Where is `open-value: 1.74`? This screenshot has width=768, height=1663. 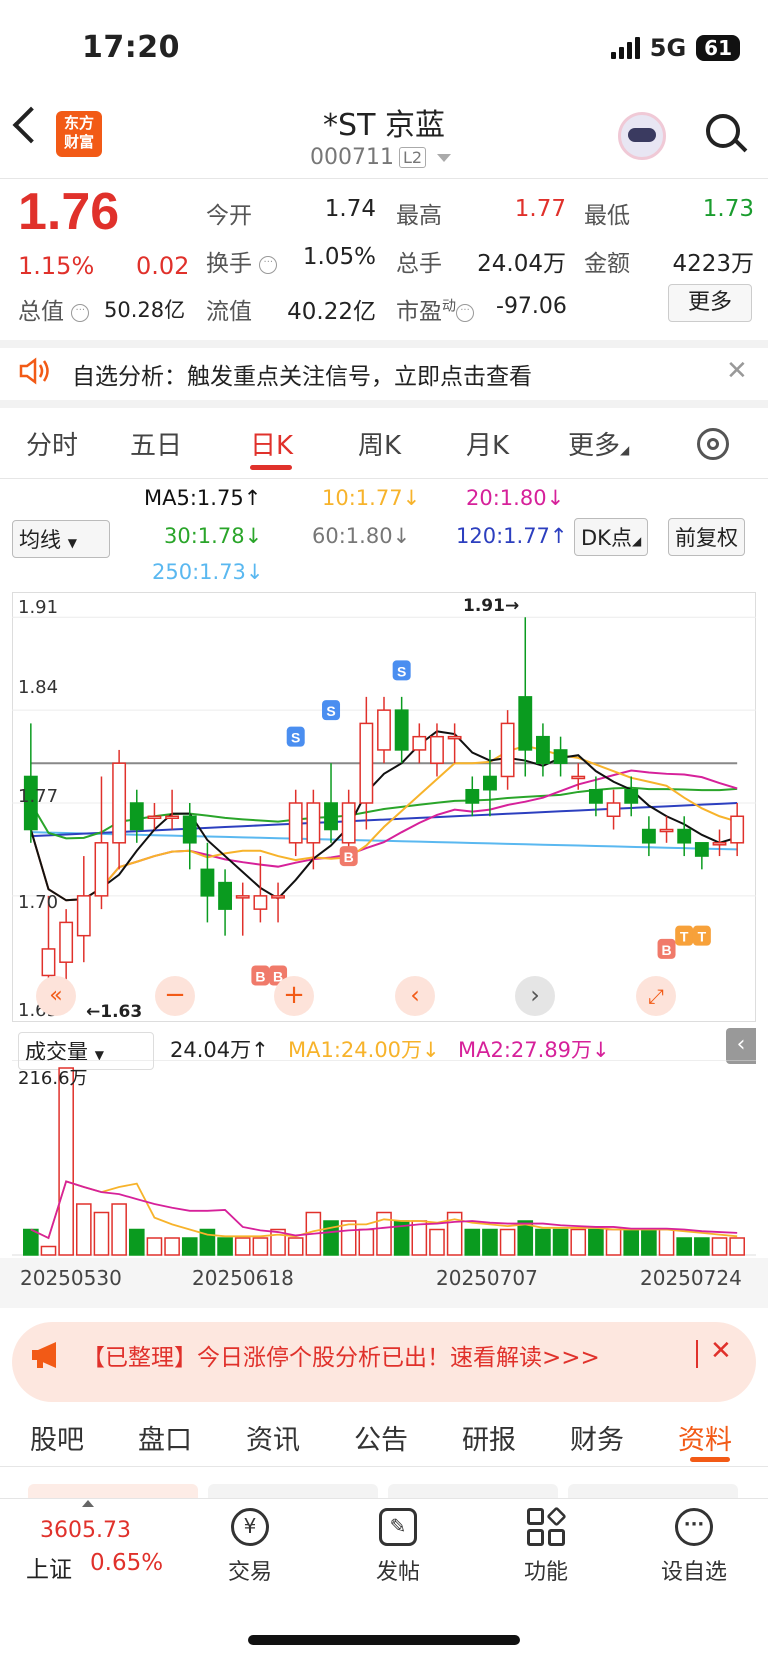 open-value: 1.74 is located at coordinates (350, 209).